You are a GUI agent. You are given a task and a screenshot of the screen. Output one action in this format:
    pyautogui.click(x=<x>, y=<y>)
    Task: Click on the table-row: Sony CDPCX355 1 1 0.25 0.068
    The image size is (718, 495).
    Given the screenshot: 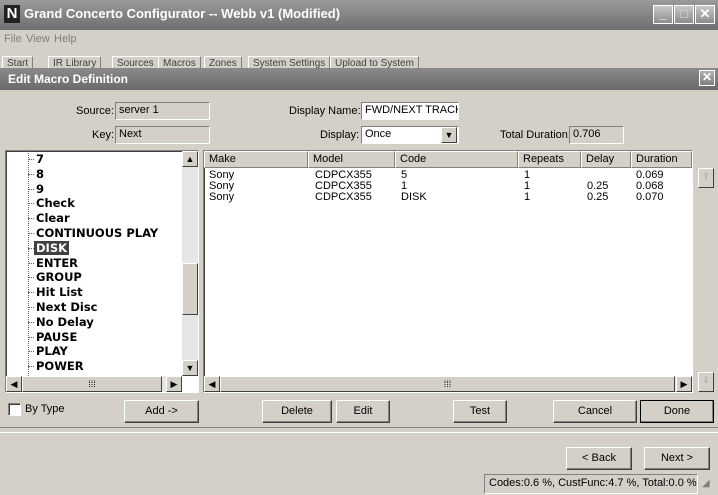 What is the action you would take?
    pyautogui.click(x=448, y=186)
    